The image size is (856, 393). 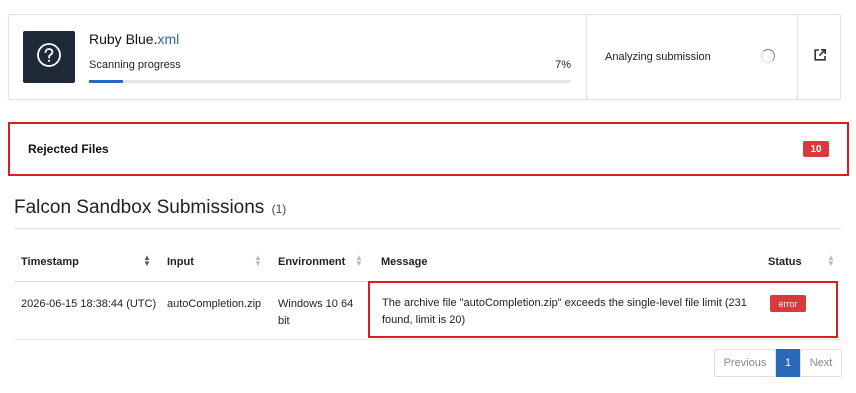 I want to click on submission-count: (1), so click(x=279, y=209).